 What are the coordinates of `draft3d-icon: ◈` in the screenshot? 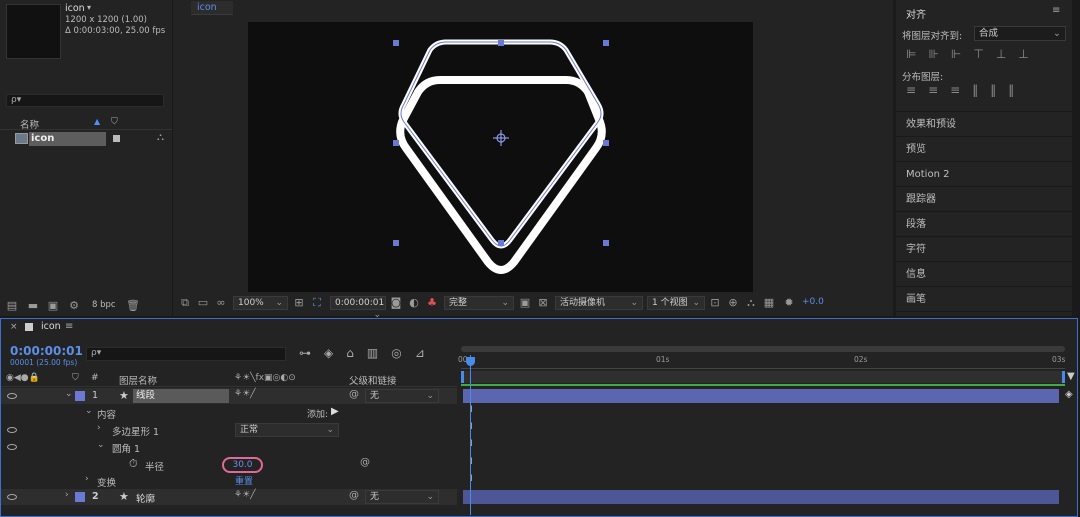 It's located at (328, 353).